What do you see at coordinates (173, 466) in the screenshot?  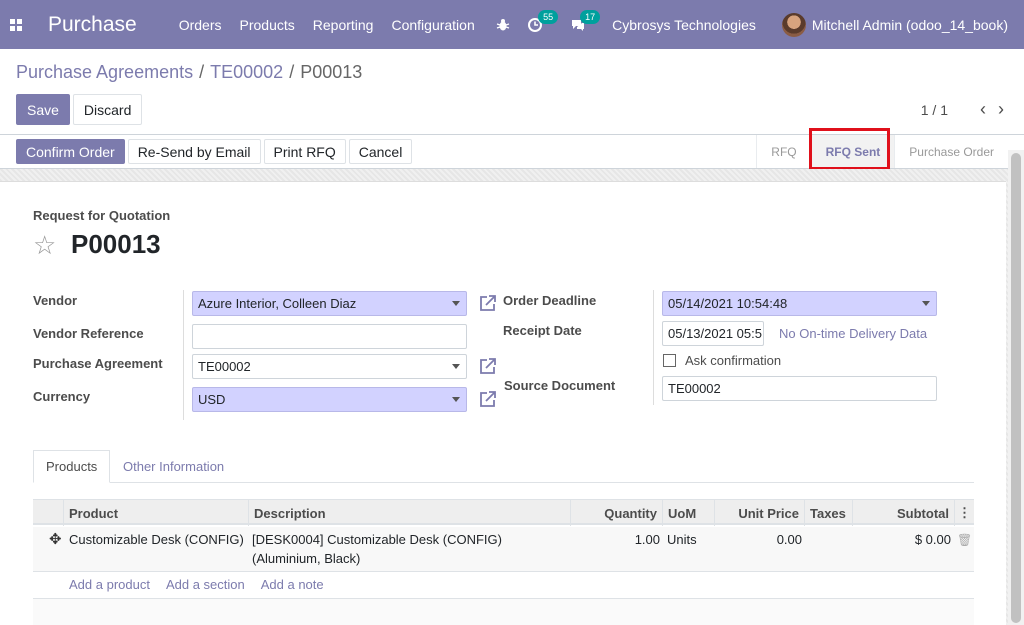 I see `tab-other-information: Other Information` at bounding box center [173, 466].